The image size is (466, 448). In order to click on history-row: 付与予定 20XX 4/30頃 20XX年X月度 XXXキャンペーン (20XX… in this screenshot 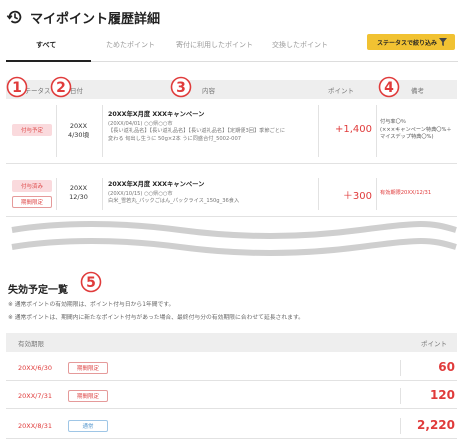, I will do `click(231, 131)`.